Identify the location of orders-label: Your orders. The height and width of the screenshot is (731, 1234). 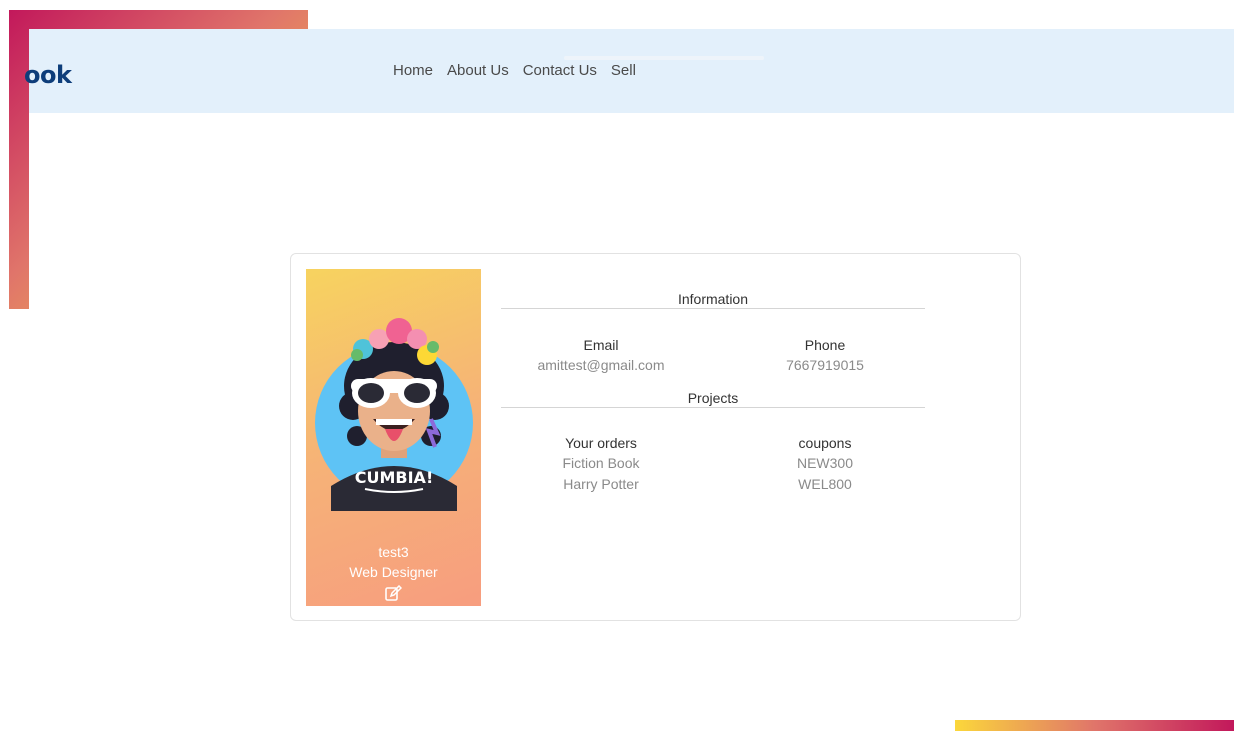
(601, 443).